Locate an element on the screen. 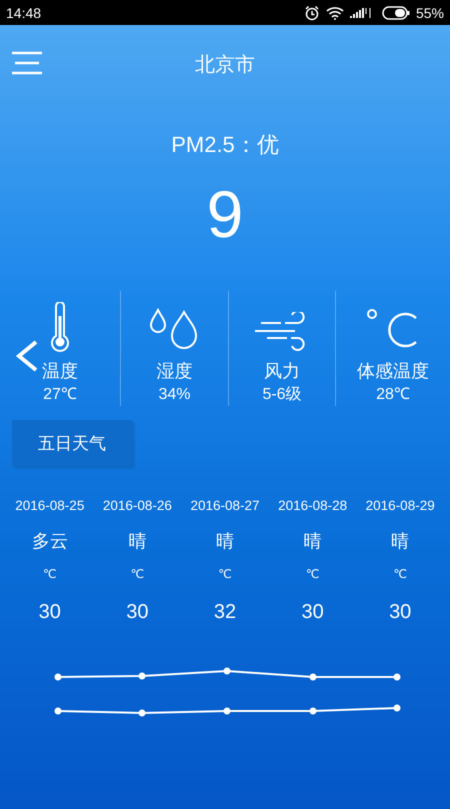  air-quality-value: 9 is located at coordinates (225, 214).